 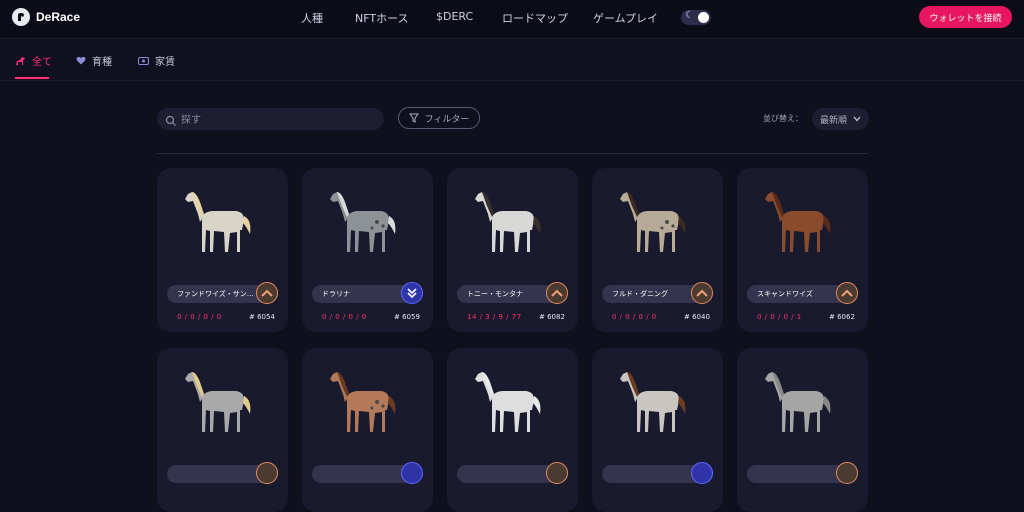 I want to click on brand-logo: DeRace, so click(x=46, y=17).